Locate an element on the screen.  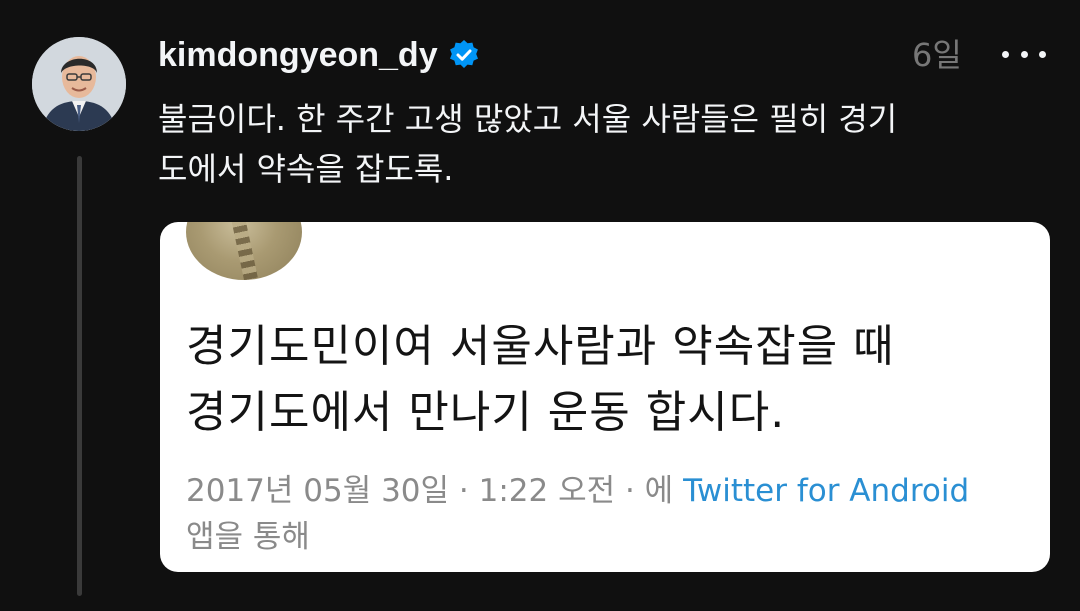
username: kimdongyeon_dy is located at coordinates (298, 55).